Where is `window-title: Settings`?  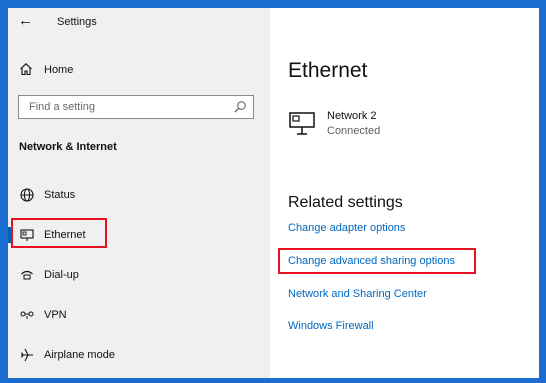
window-title: Settings is located at coordinates (77, 22).